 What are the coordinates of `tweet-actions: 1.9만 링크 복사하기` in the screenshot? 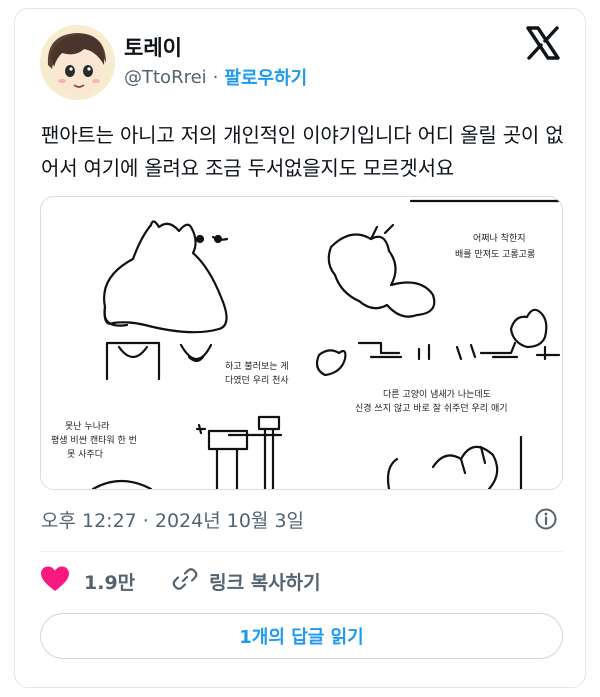 It's located at (180, 581).